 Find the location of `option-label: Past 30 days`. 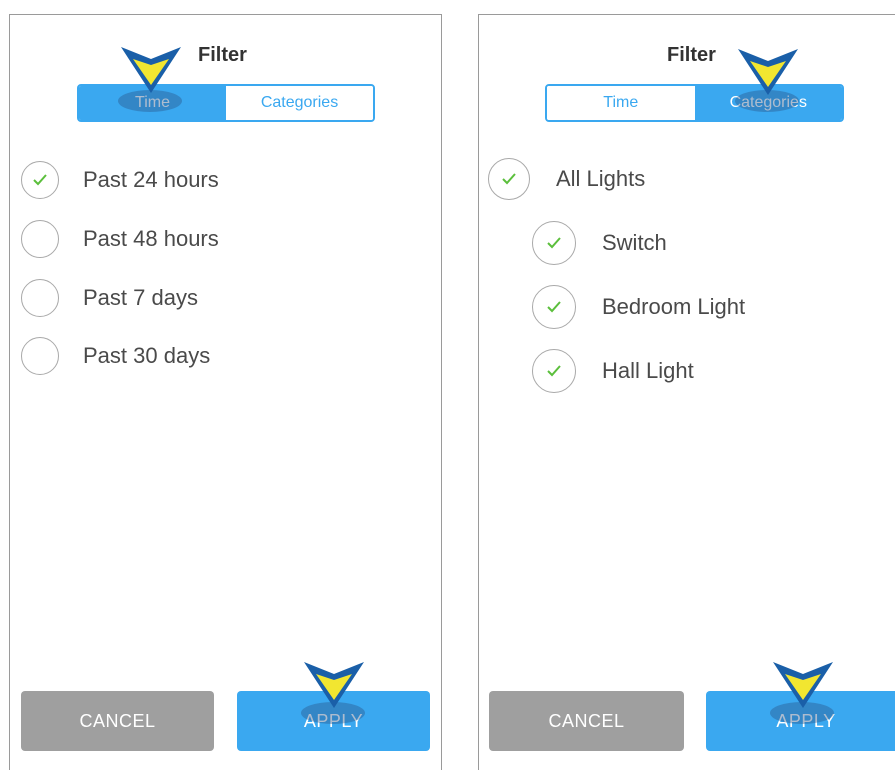

option-label: Past 30 days is located at coordinates (147, 355).